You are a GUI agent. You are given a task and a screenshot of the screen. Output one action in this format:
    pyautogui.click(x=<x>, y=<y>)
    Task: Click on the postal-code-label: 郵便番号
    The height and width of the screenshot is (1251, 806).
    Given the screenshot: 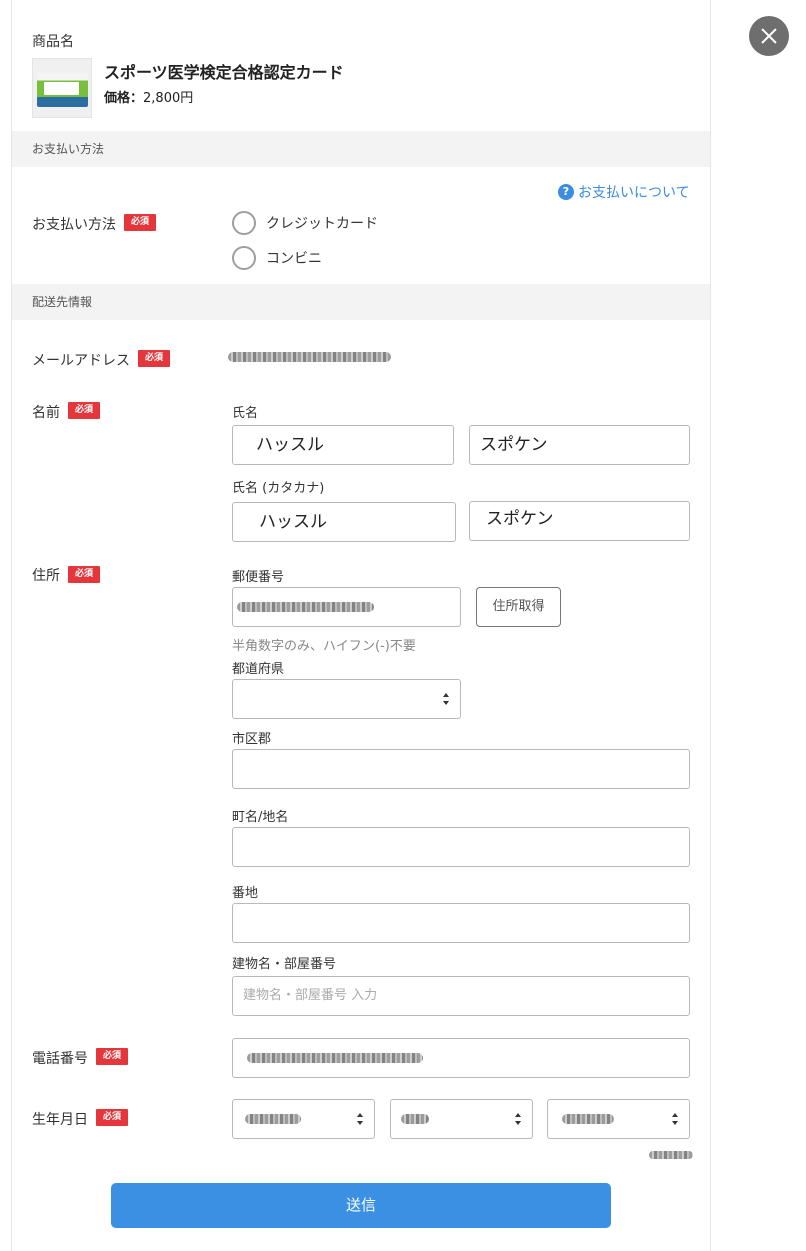 What is the action you would take?
    pyautogui.click(x=258, y=577)
    